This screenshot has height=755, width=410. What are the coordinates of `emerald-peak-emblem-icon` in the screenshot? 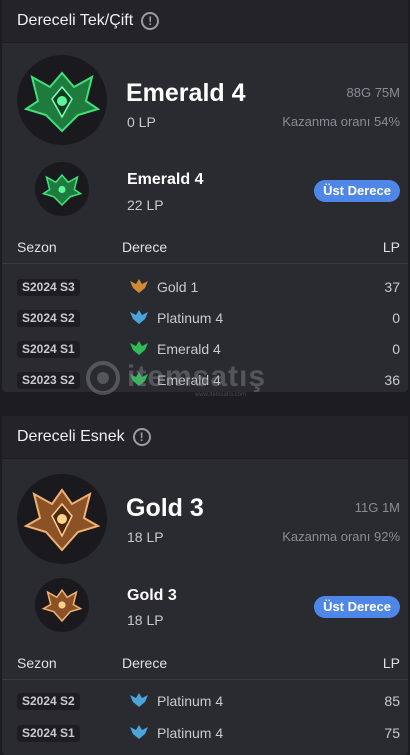 It's located at (62, 189).